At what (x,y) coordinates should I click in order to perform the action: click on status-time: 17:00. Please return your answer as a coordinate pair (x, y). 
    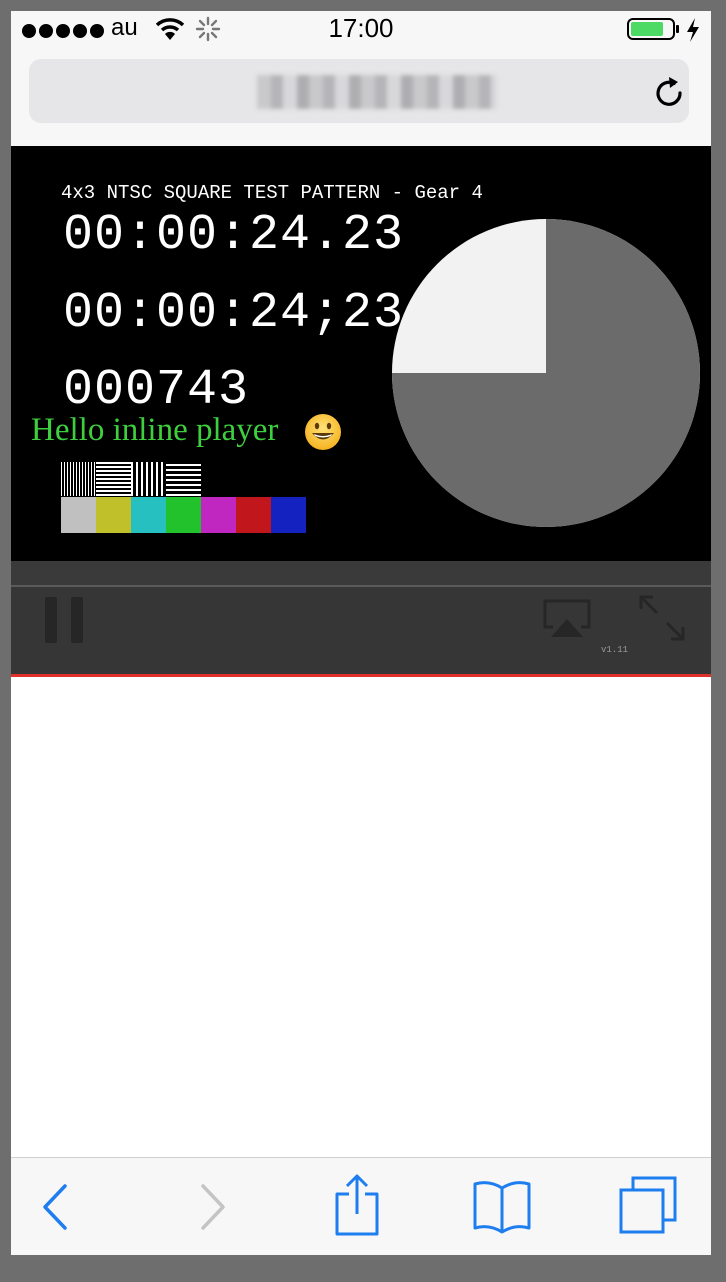
    Looking at the image, I should click on (361, 28).